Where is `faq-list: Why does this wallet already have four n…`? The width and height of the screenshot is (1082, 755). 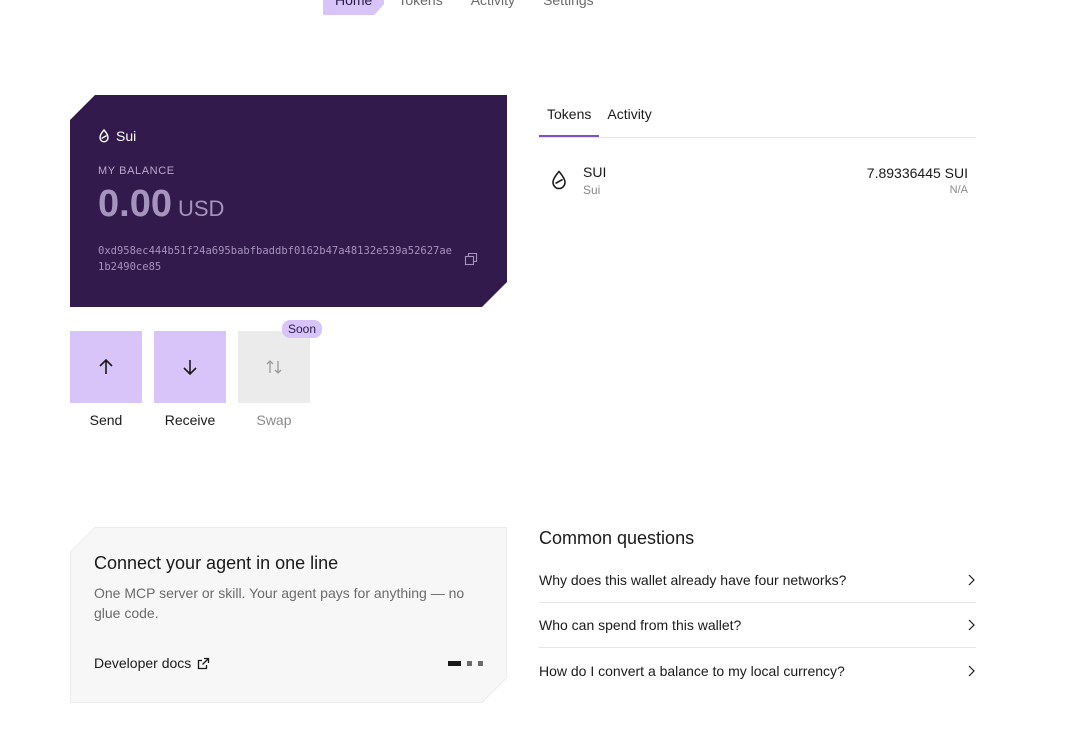
faq-list: Why does this wallet already have four n… is located at coordinates (757, 625).